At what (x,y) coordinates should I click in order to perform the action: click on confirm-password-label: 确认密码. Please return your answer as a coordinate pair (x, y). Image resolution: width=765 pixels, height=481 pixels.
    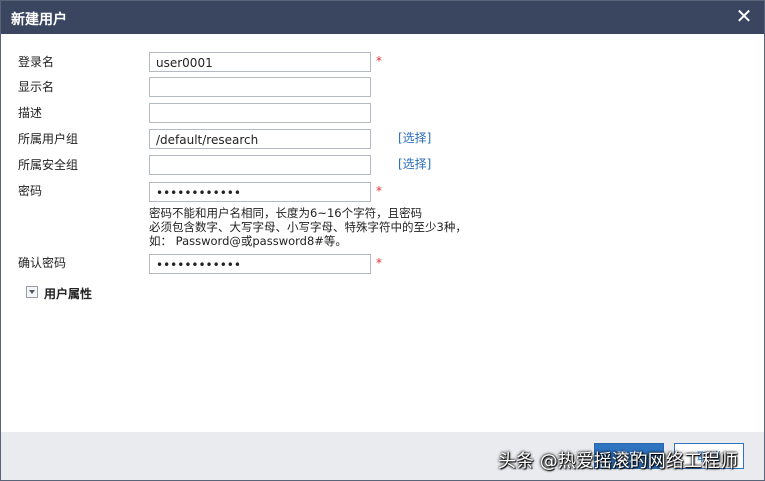
    Looking at the image, I should click on (42, 263).